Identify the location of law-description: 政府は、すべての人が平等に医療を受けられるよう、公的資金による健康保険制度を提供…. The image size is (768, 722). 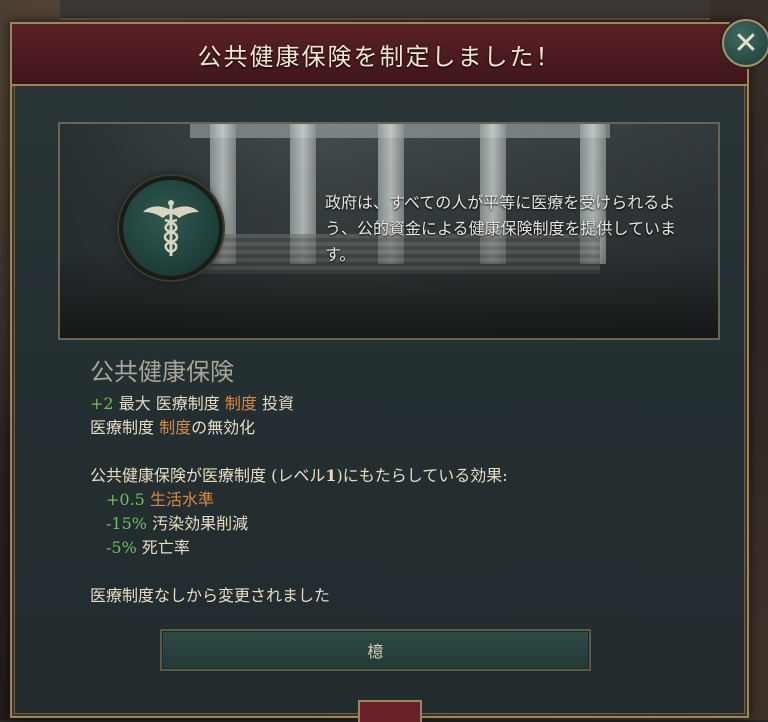
(501, 228).